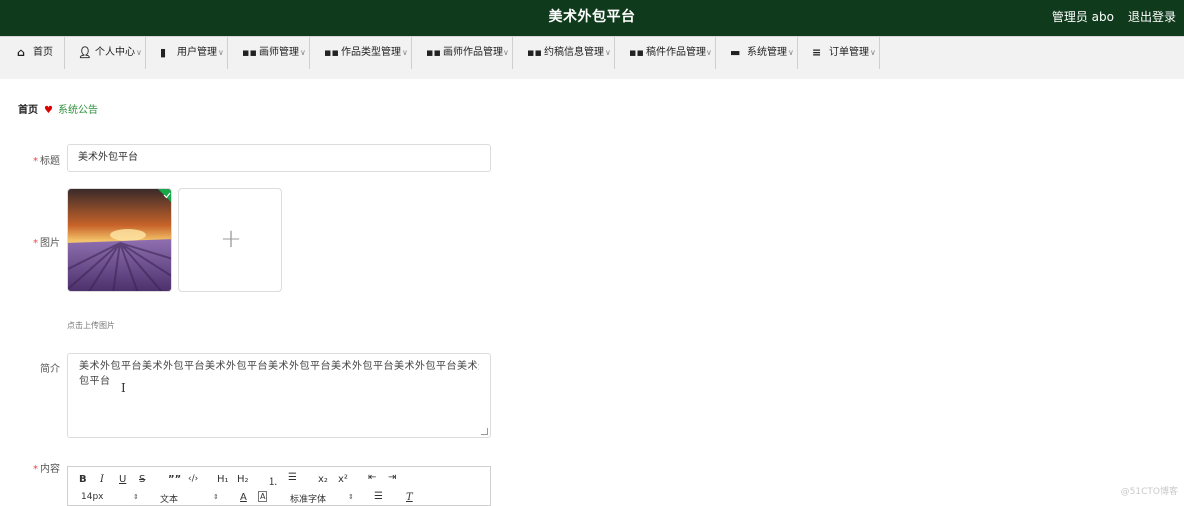 Image resolution: width=1184 pixels, height=506 pixels. What do you see at coordinates (592, 74) in the screenshot?
I see `nav-spacer` at bounding box center [592, 74].